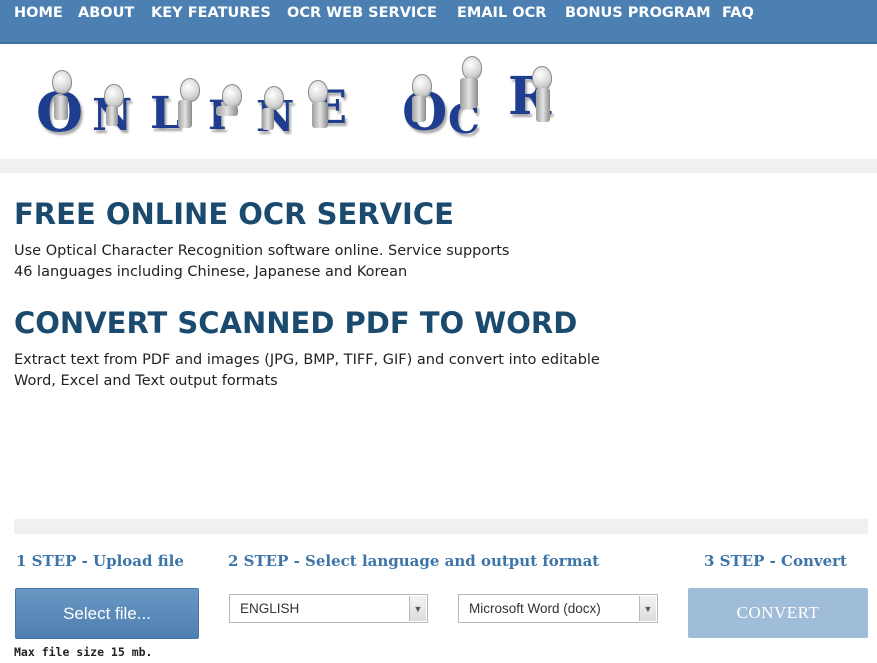 Image resolution: width=877 pixels, height=663 pixels. What do you see at coordinates (535, 608) in the screenshot?
I see `format-select-value: Microsoft Word (docx)` at bounding box center [535, 608].